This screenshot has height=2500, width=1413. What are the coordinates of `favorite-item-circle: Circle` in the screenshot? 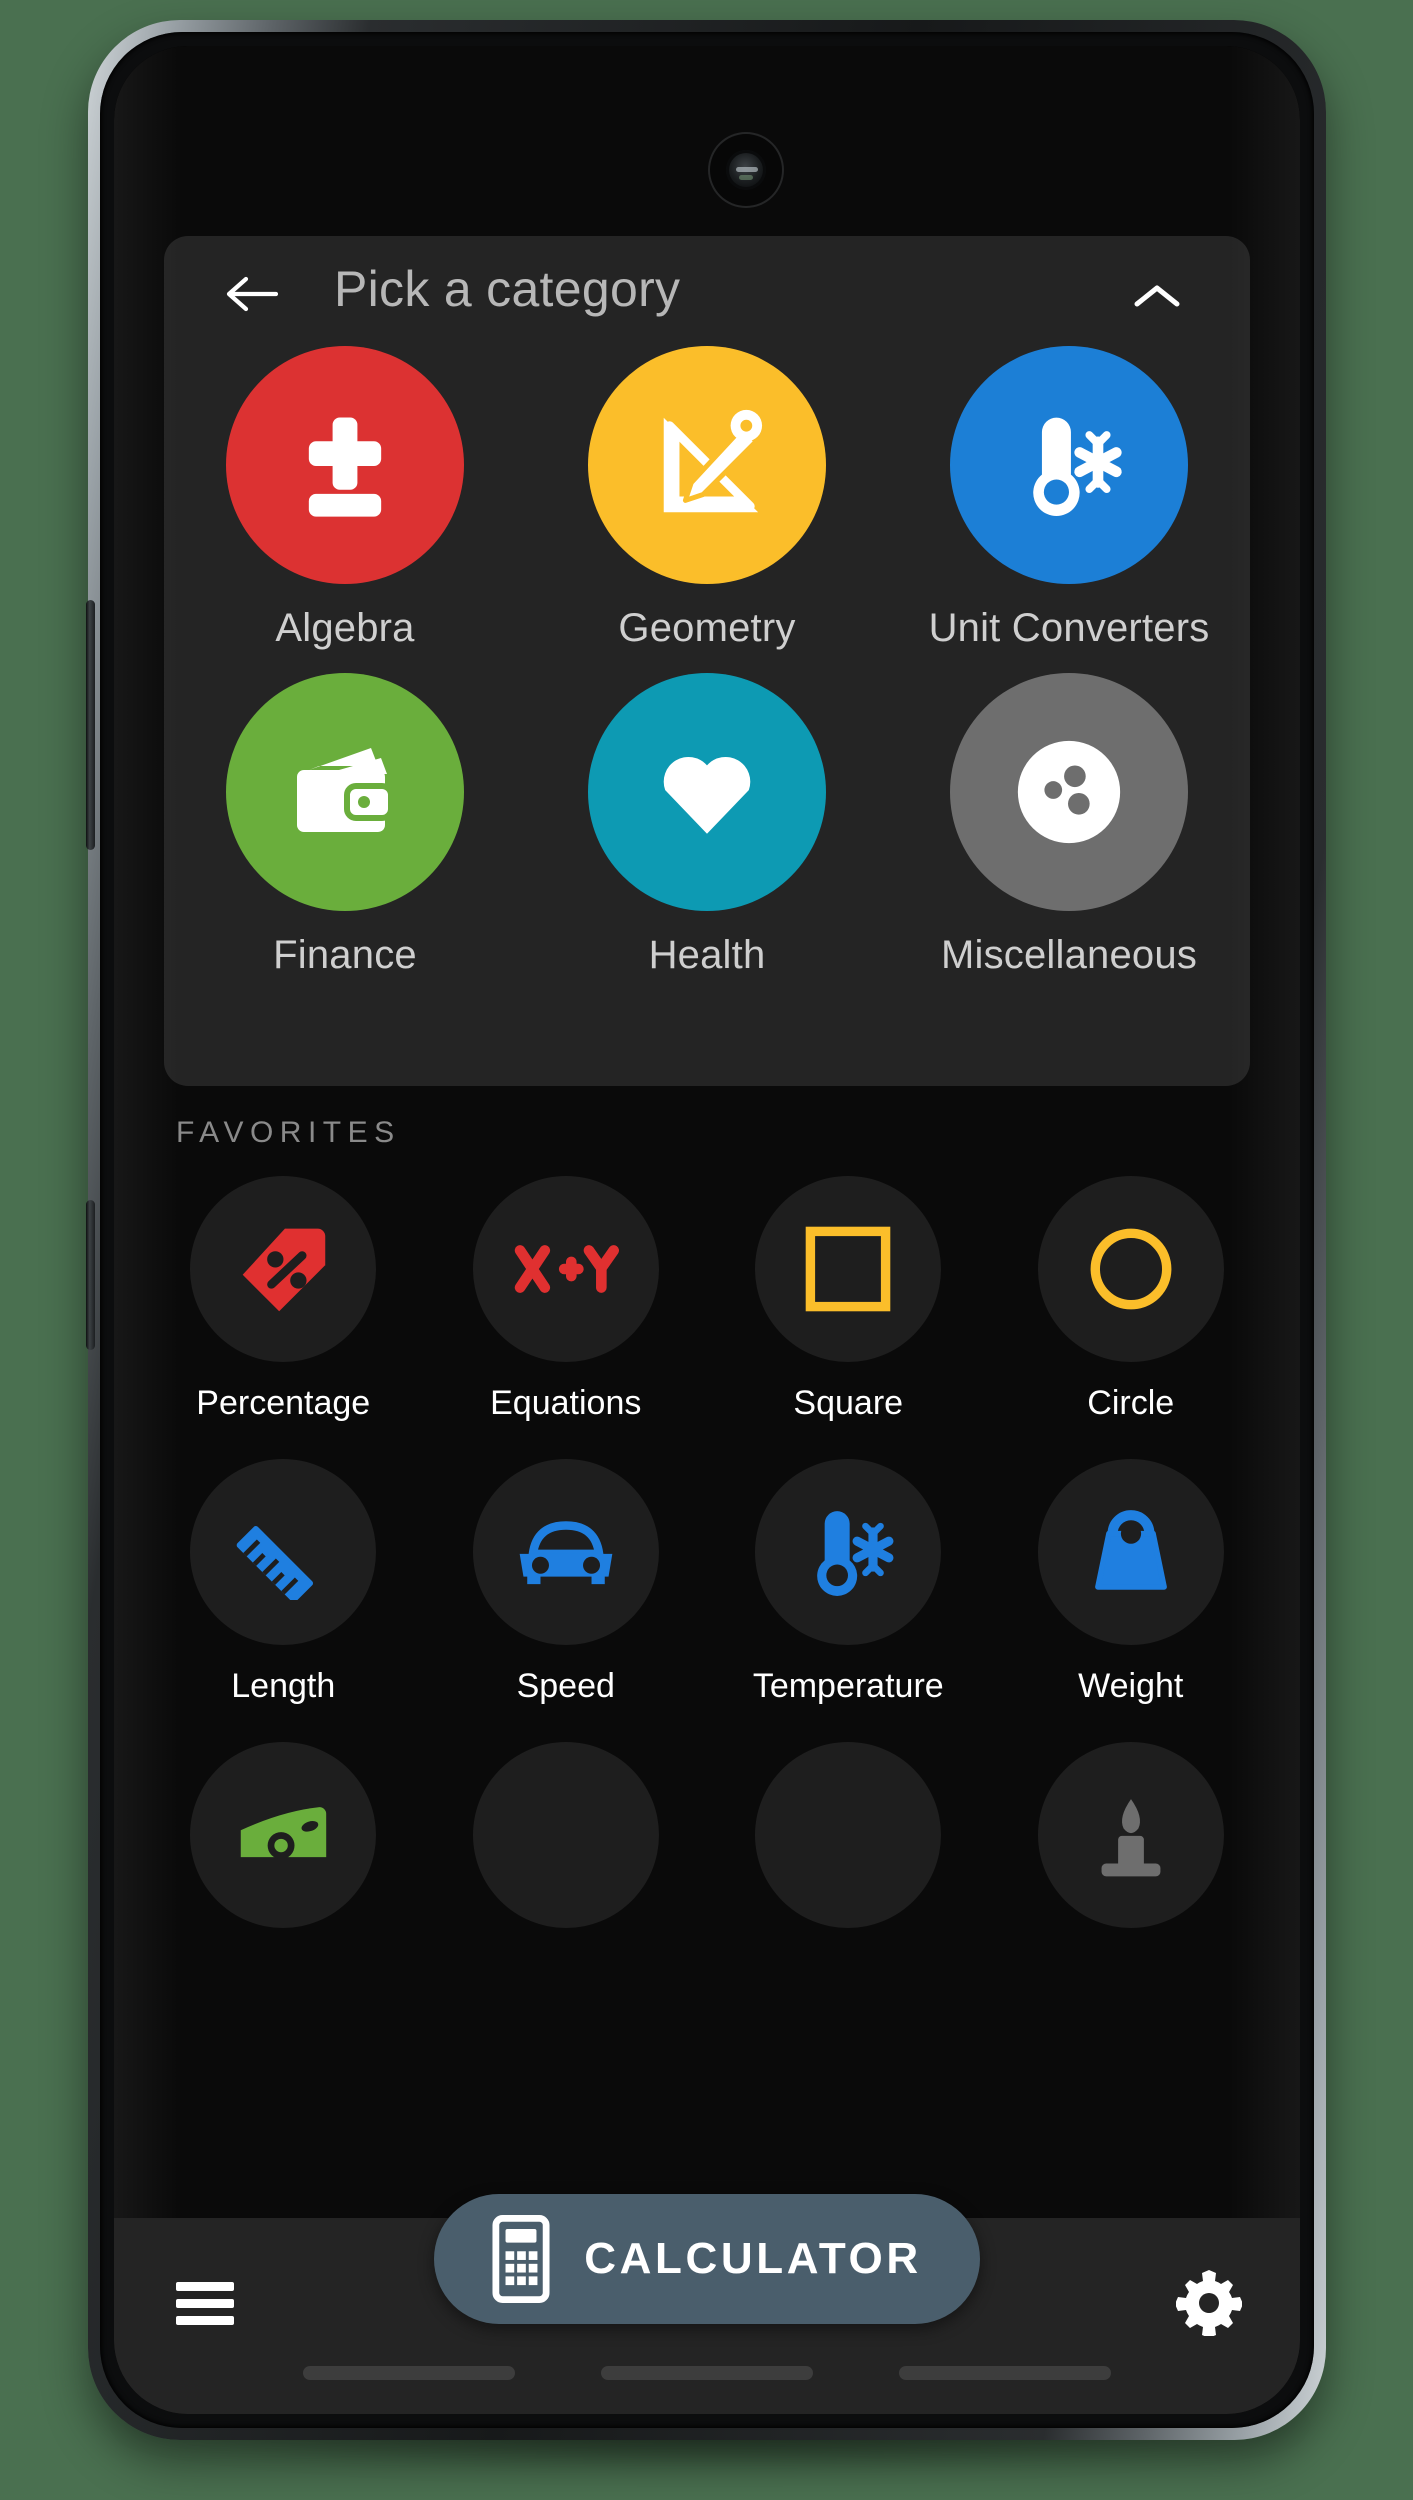 It's located at (1131, 1299).